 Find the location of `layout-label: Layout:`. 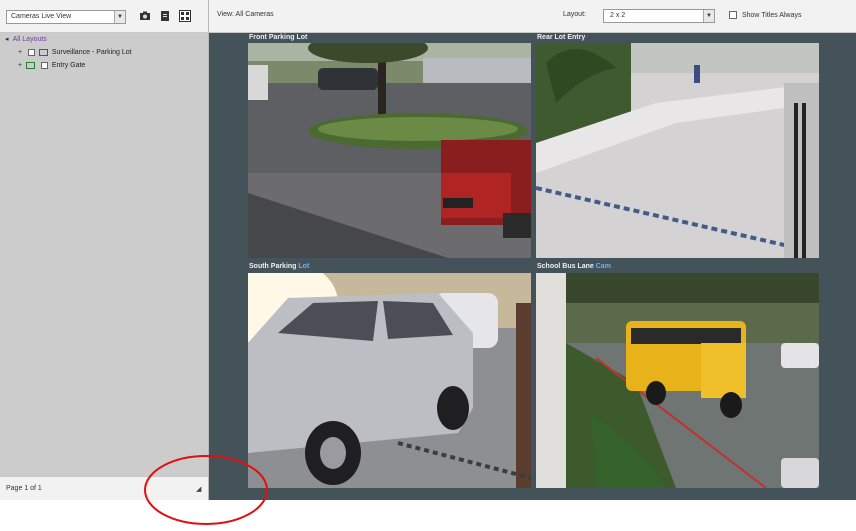

layout-label: Layout: is located at coordinates (574, 14).